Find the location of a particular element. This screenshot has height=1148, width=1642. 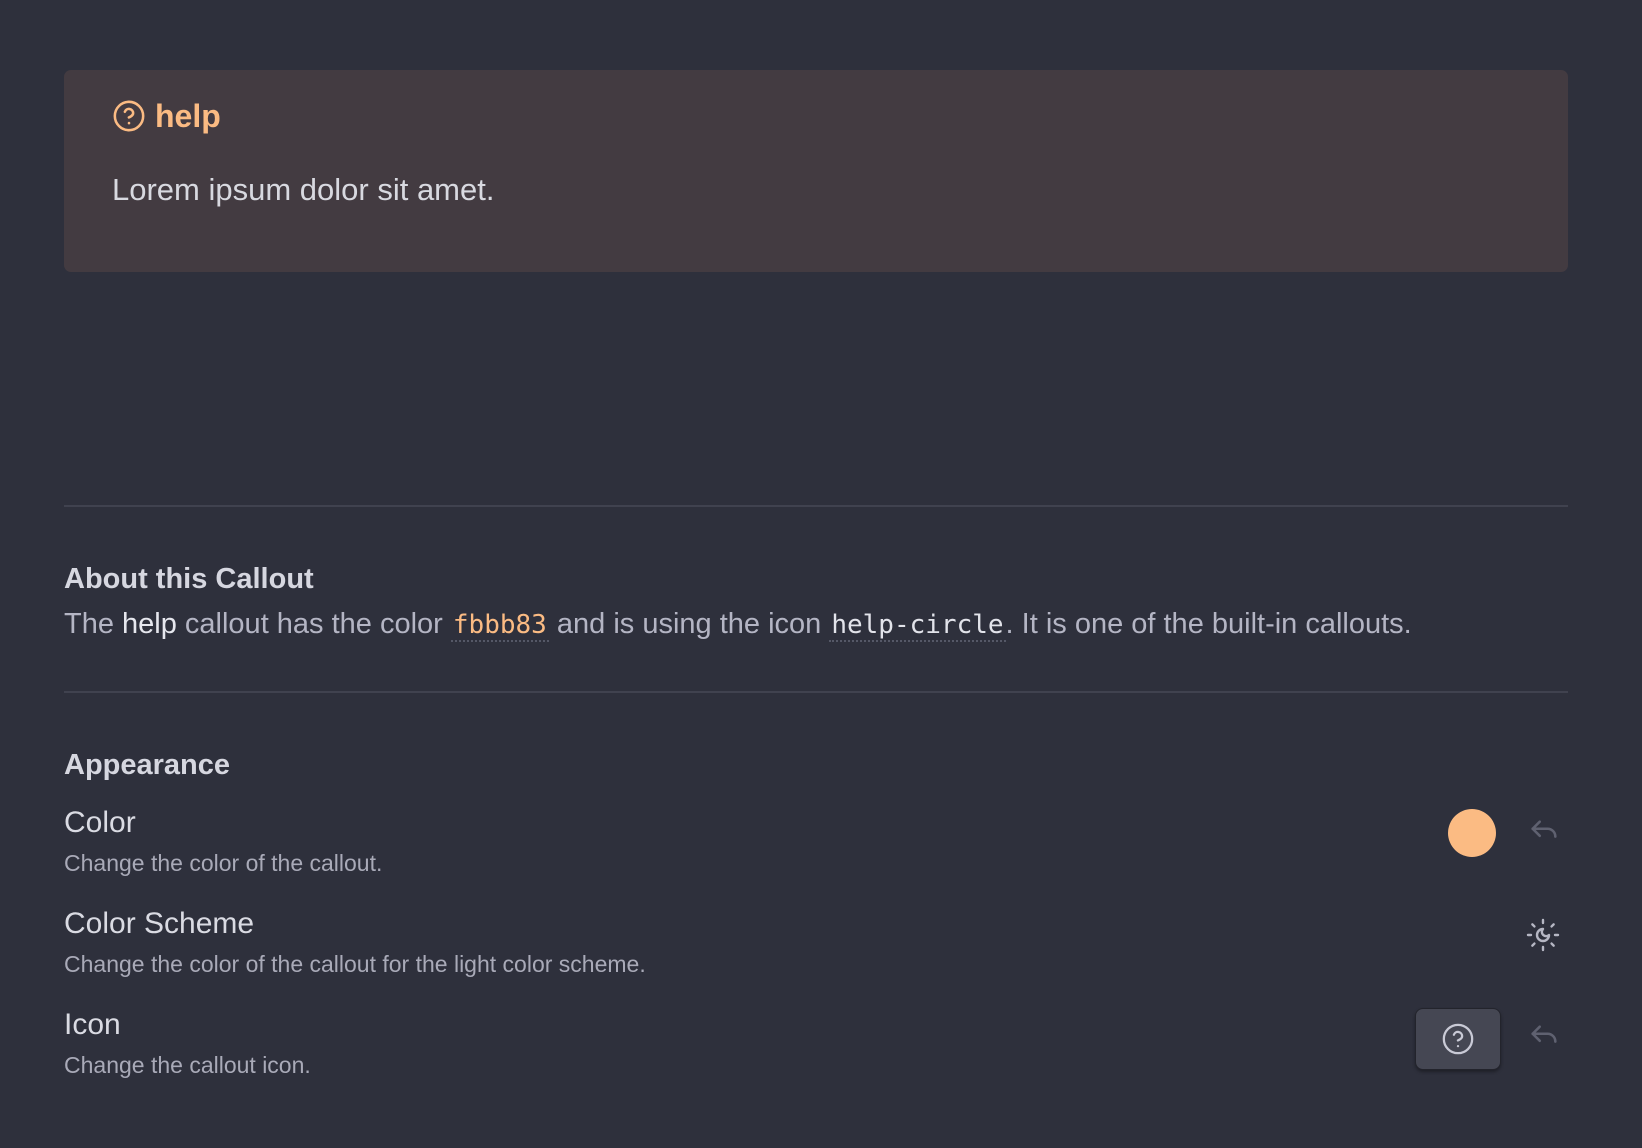

callout-body-text: Lorem ipsum dolor sit amet. is located at coordinates (303, 189).